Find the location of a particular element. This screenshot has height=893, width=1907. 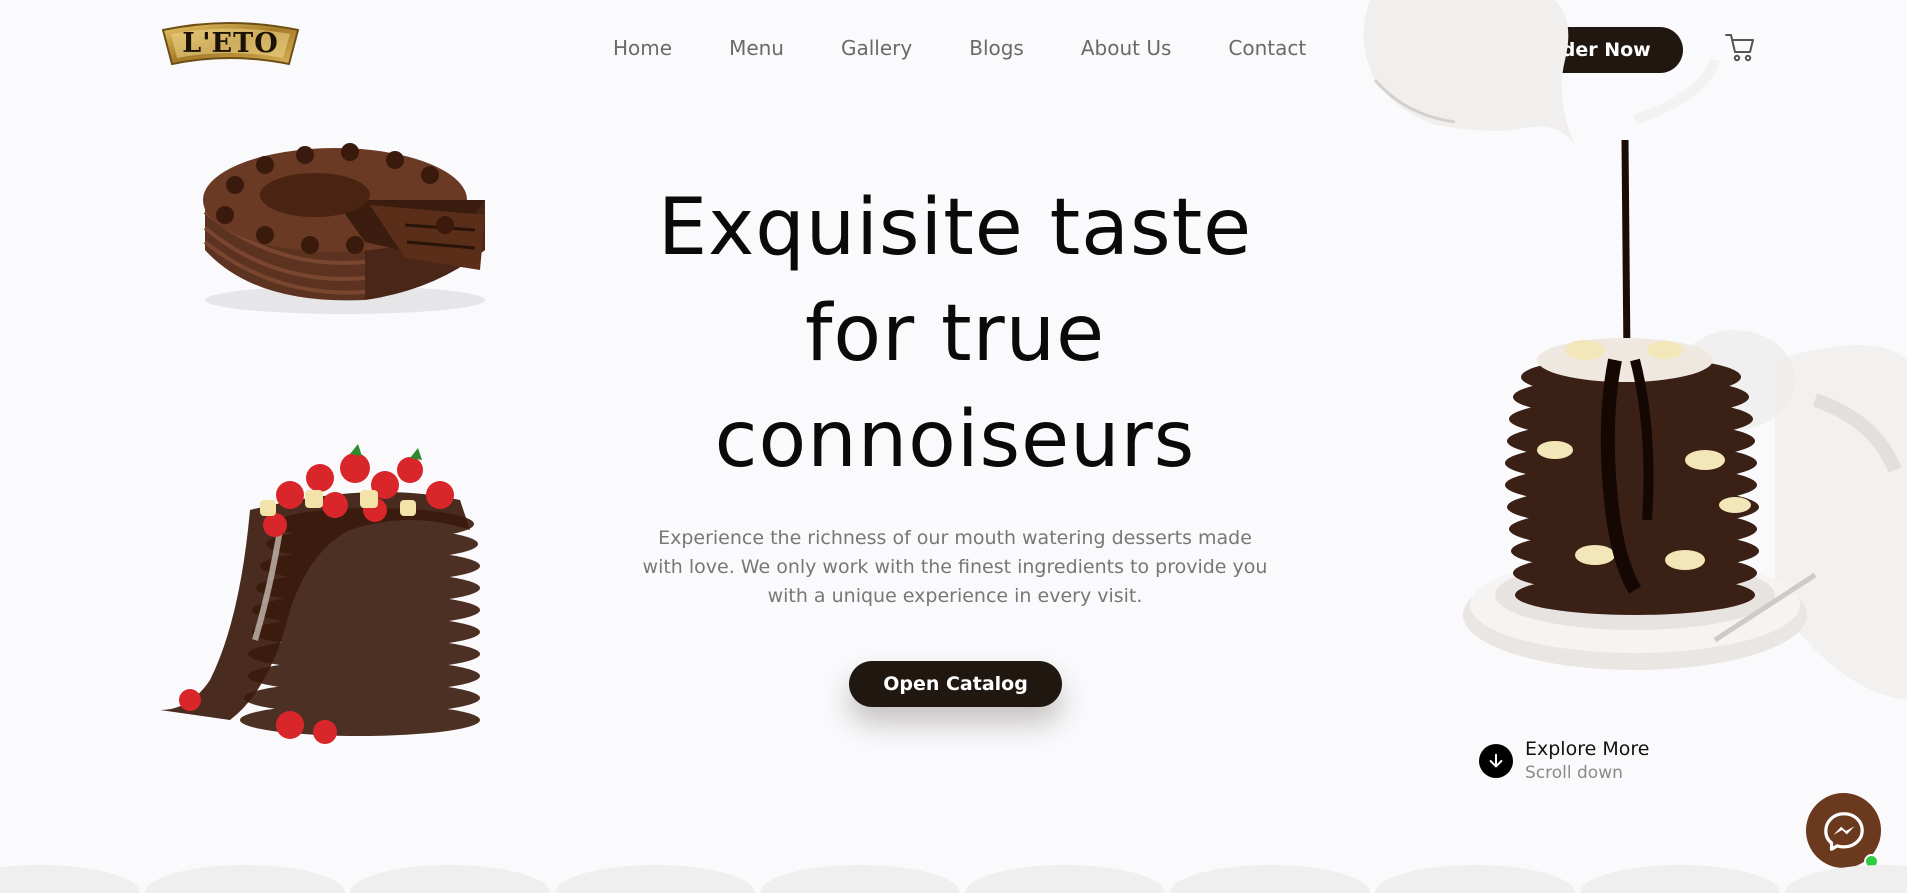

scroll-down-label: Scroll down is located at coordinates (1574, 773).